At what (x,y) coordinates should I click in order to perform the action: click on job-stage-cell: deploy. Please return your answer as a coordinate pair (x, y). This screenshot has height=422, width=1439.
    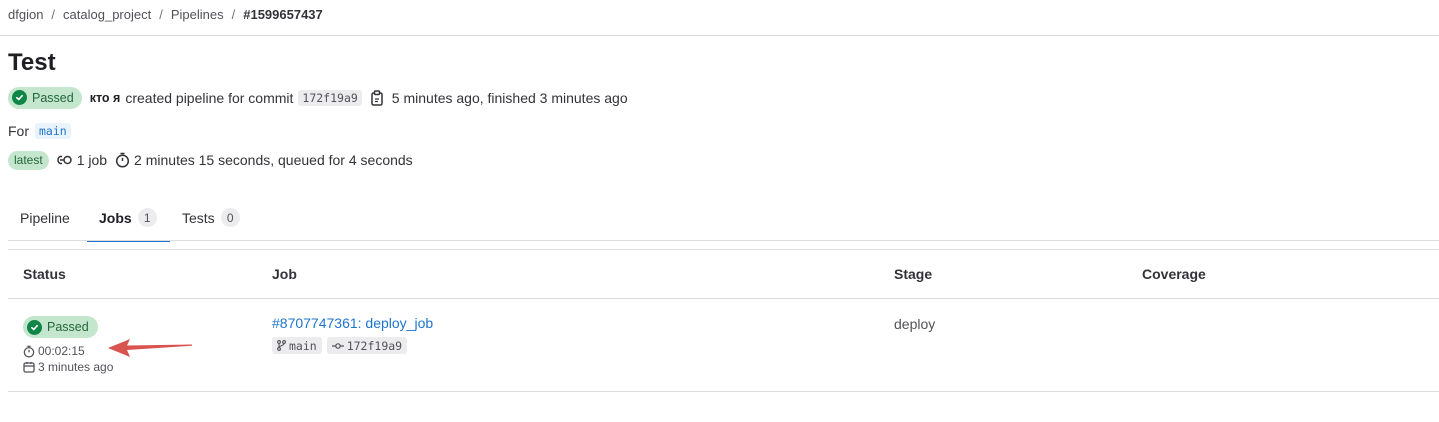
    Looking at the image, I should click on (914, 325).